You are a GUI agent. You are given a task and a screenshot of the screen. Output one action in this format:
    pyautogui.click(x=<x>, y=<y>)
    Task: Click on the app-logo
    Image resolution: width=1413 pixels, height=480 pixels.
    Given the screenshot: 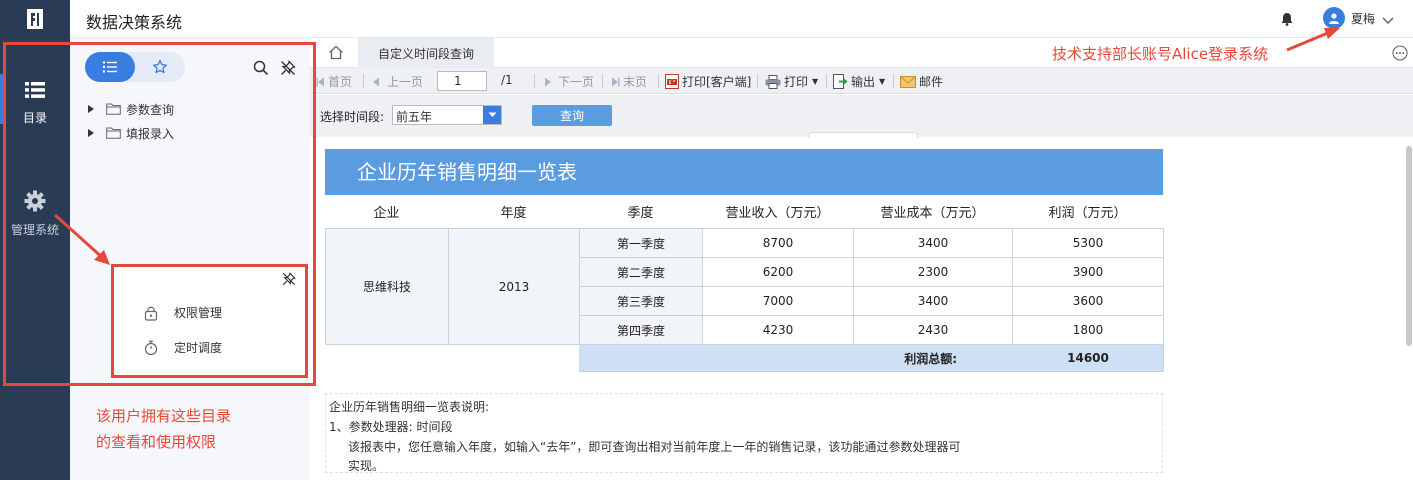 What is the action you would take?
    pyautogui.click(x=35, y=19)
    